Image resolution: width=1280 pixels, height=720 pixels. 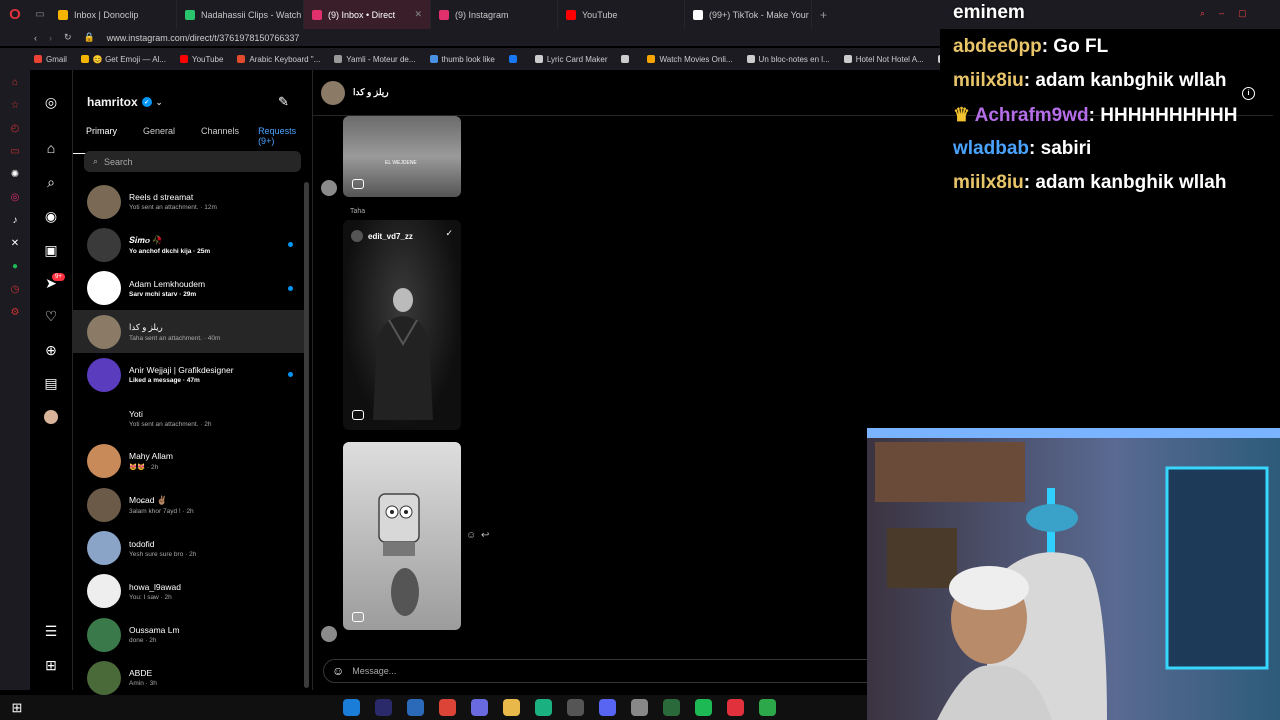 I want to click on browser-tab: (9) Instagram, so click(x=494, y=14).